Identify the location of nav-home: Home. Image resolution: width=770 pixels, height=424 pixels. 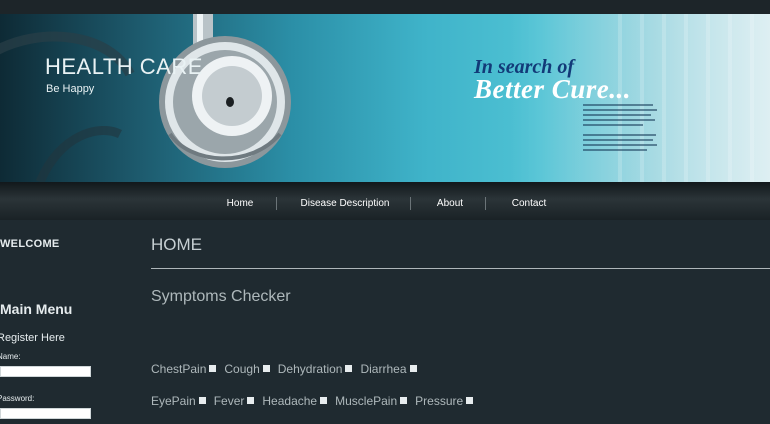
(240, 201).